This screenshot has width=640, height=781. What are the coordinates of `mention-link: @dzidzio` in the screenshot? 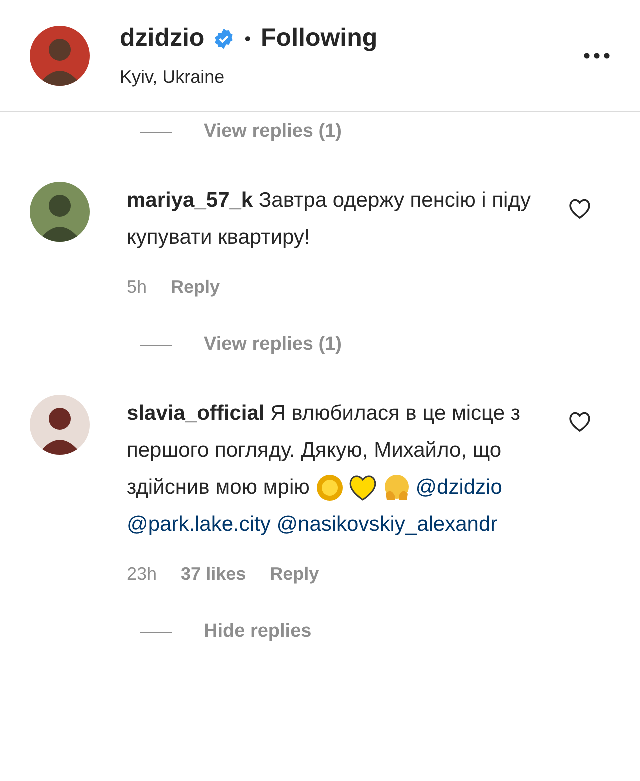 It's located at (459, 487).